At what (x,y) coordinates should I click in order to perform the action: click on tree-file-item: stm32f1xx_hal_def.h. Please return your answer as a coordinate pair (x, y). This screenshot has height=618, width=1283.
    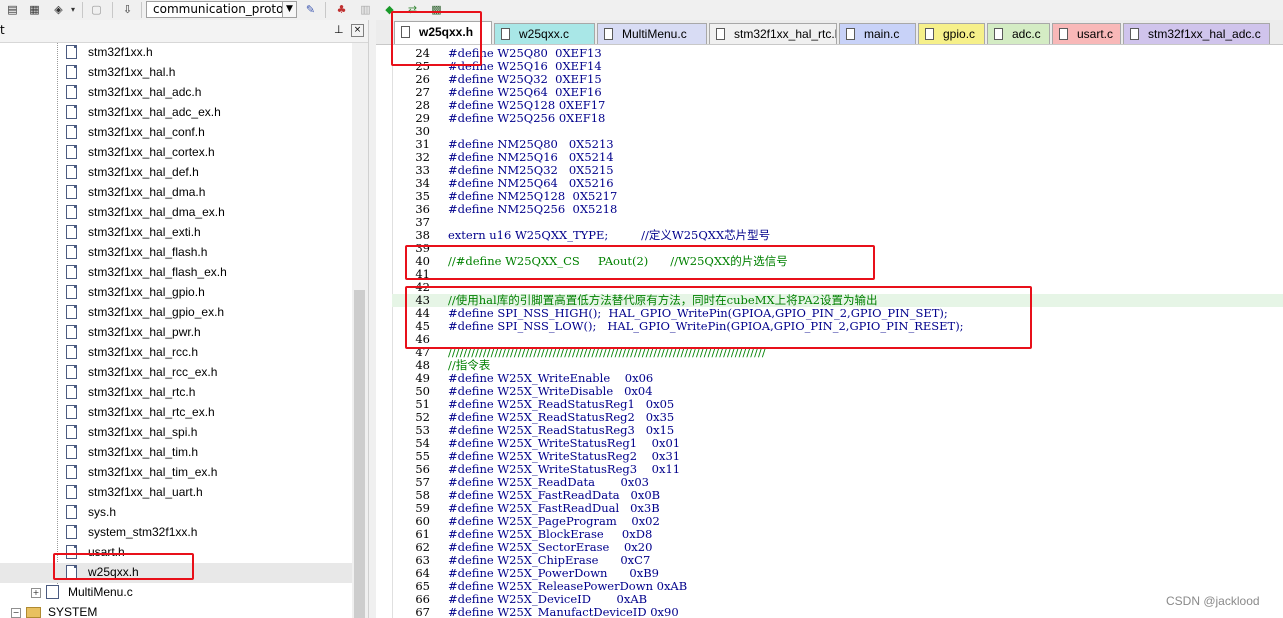
    Looking at the image, I should click on (176, 173).